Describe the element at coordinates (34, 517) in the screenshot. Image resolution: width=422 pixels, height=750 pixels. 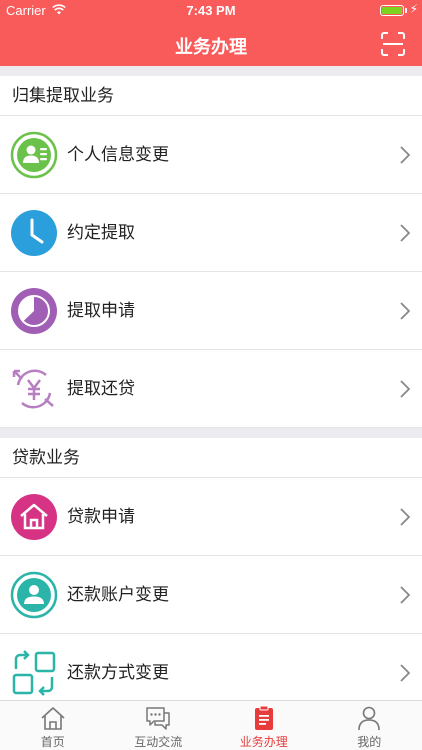
I see `house-icon` at that location.